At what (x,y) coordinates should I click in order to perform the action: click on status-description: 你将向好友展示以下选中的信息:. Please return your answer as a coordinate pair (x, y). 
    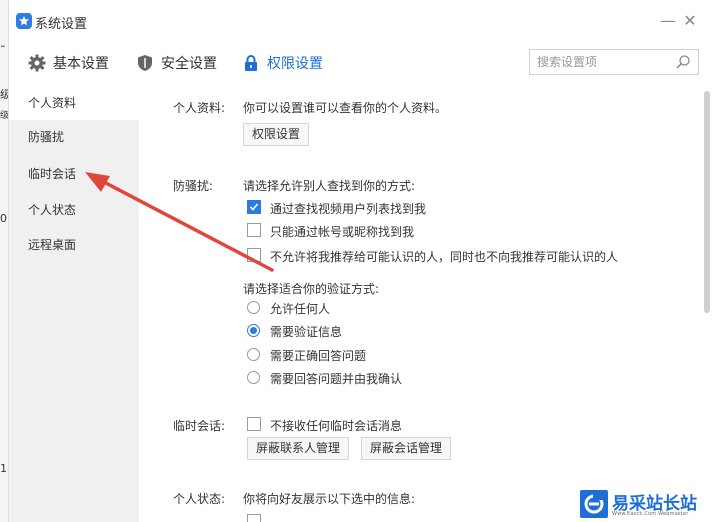
    Looking at the image, I should click on (329, 499).